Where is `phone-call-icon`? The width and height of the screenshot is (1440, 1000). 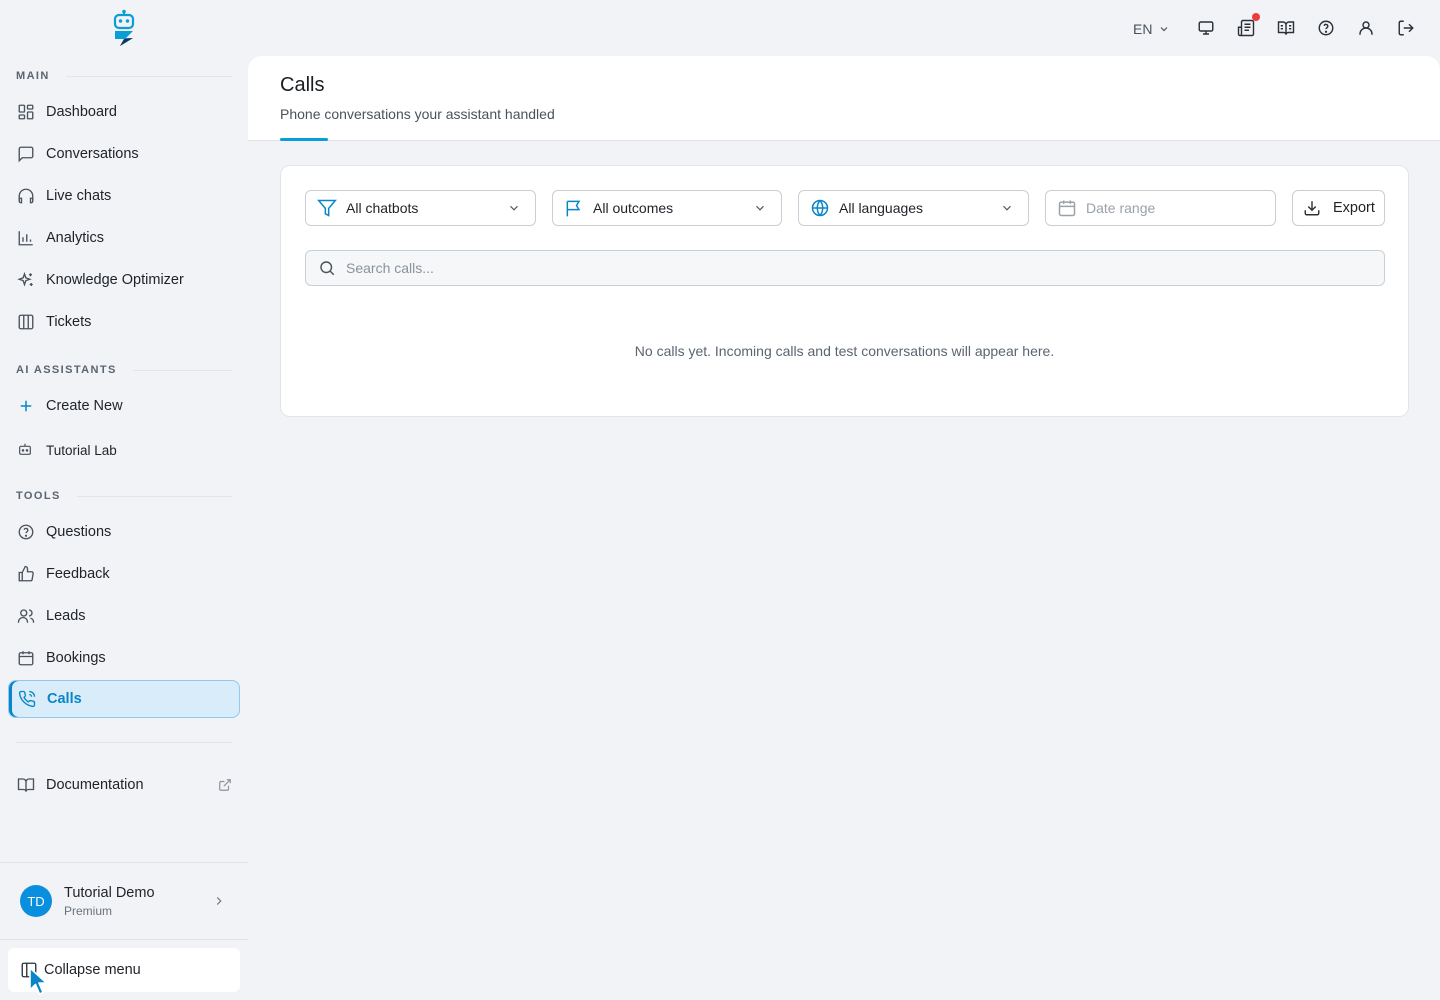
phone-call-icon is located at coordinates (27, 699).